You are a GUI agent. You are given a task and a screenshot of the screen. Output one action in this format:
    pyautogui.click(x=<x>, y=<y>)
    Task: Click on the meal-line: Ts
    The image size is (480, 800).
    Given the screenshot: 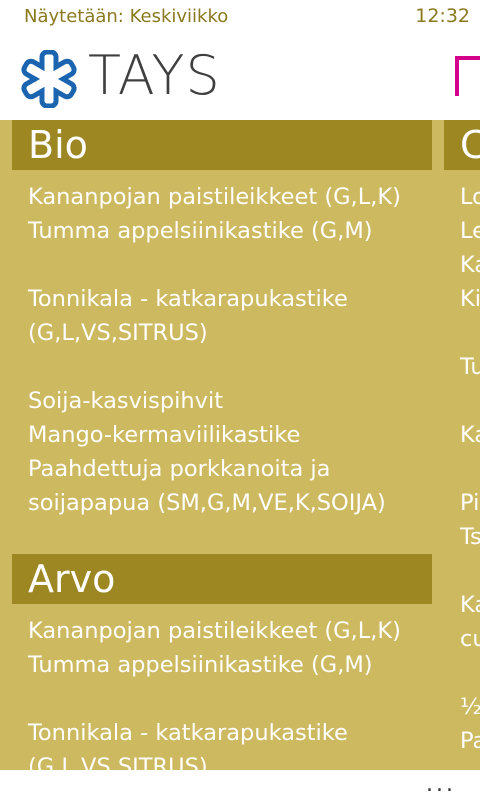 What is the action you would take?
    pyautogui.click(x=470, y=537)
    